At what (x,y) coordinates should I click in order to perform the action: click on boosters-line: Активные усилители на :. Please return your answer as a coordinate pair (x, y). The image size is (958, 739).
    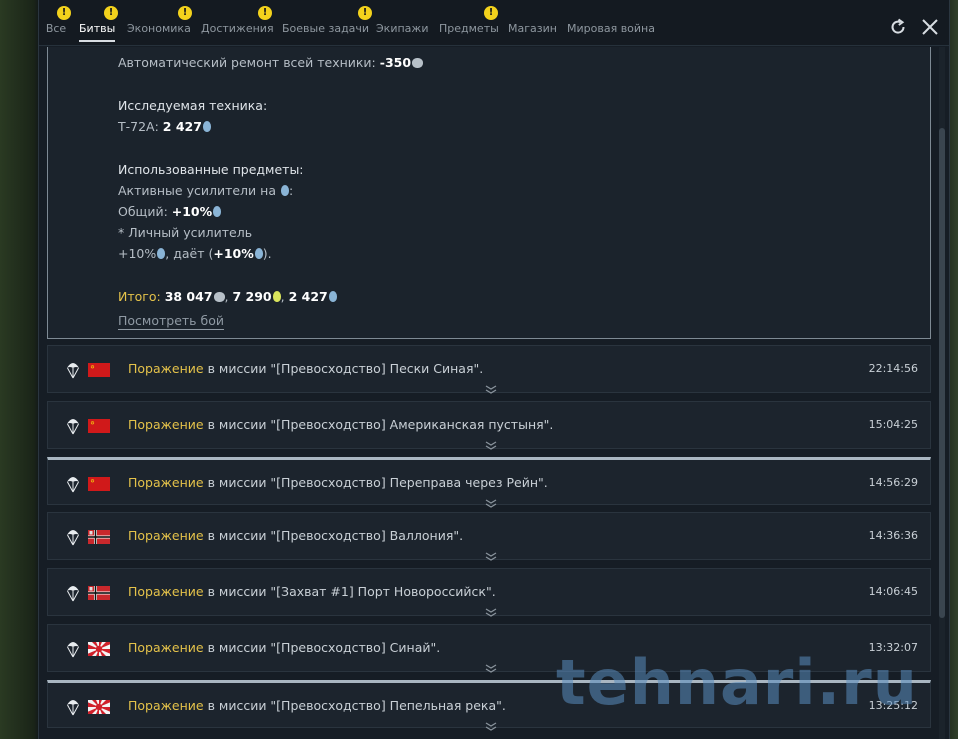
    Looking at the image, I should click on (206, 190).